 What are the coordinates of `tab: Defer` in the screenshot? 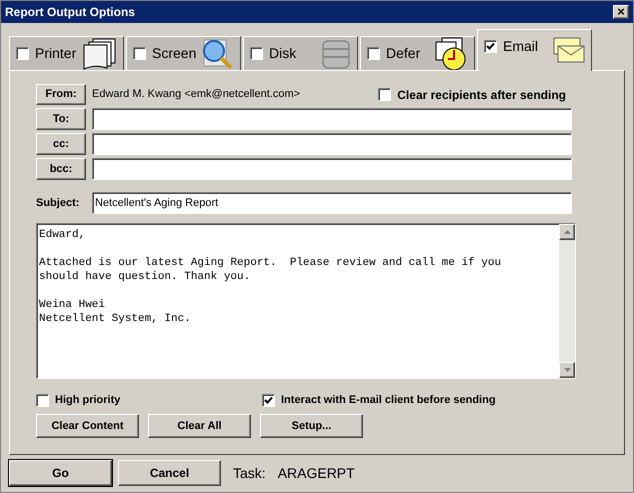 It's located at (417, 53).